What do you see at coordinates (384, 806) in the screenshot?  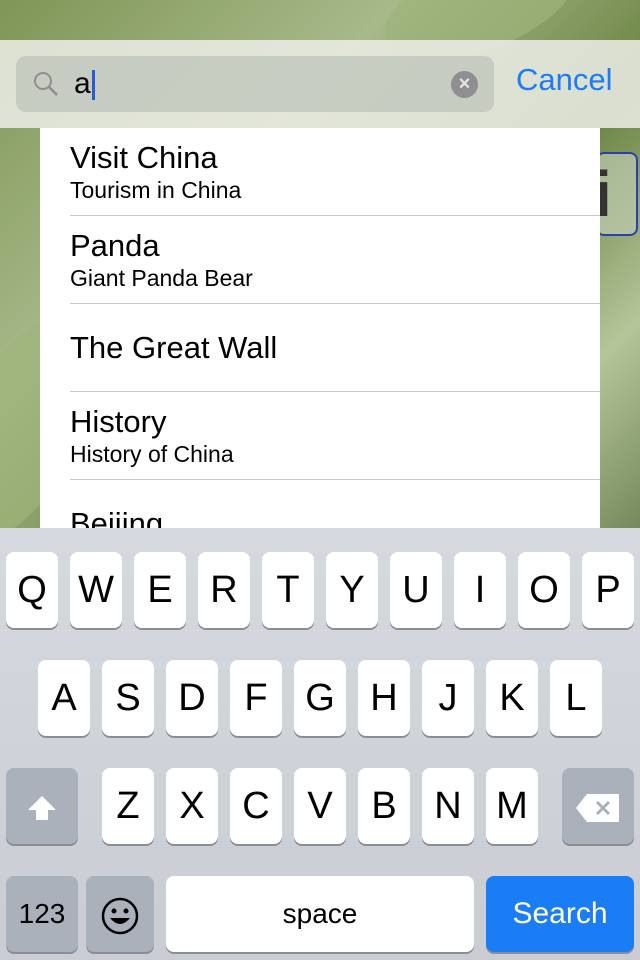 I see `key-b: B` at bounding box center [384, 806].